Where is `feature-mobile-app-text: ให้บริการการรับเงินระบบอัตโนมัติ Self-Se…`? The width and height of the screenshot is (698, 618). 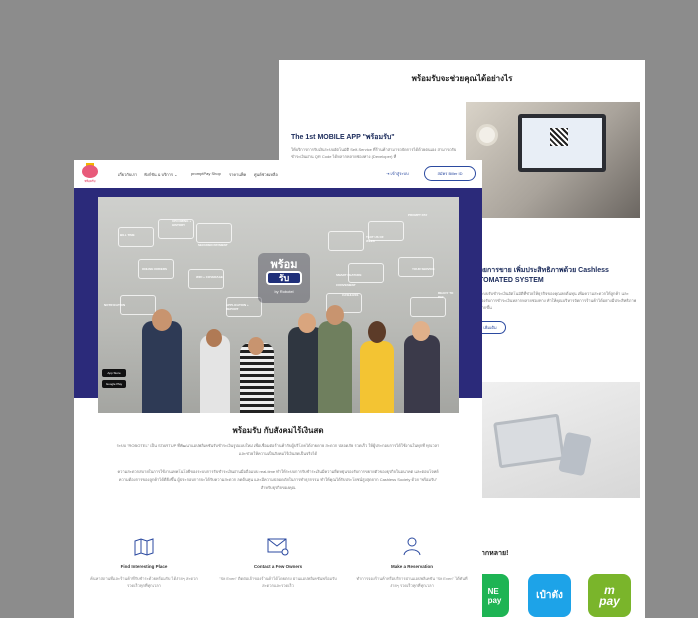
feature-mobile-app-text: ให้บริการการรับเงินระบบอัตโนมัติ Self-Se… is located at coordinates (374, 153).